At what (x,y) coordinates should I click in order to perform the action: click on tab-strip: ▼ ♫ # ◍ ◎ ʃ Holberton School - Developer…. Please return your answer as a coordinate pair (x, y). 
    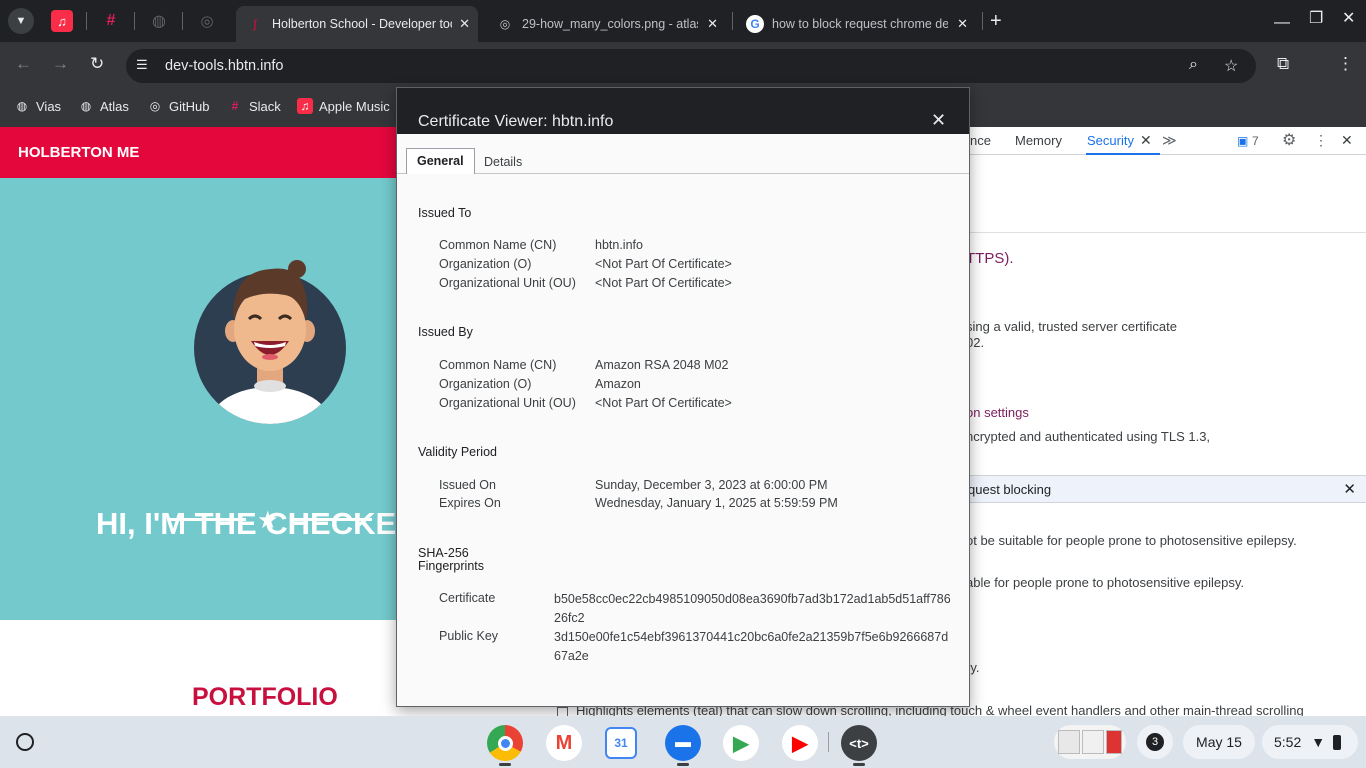
    Looking at the image, I should click on (683, 21).